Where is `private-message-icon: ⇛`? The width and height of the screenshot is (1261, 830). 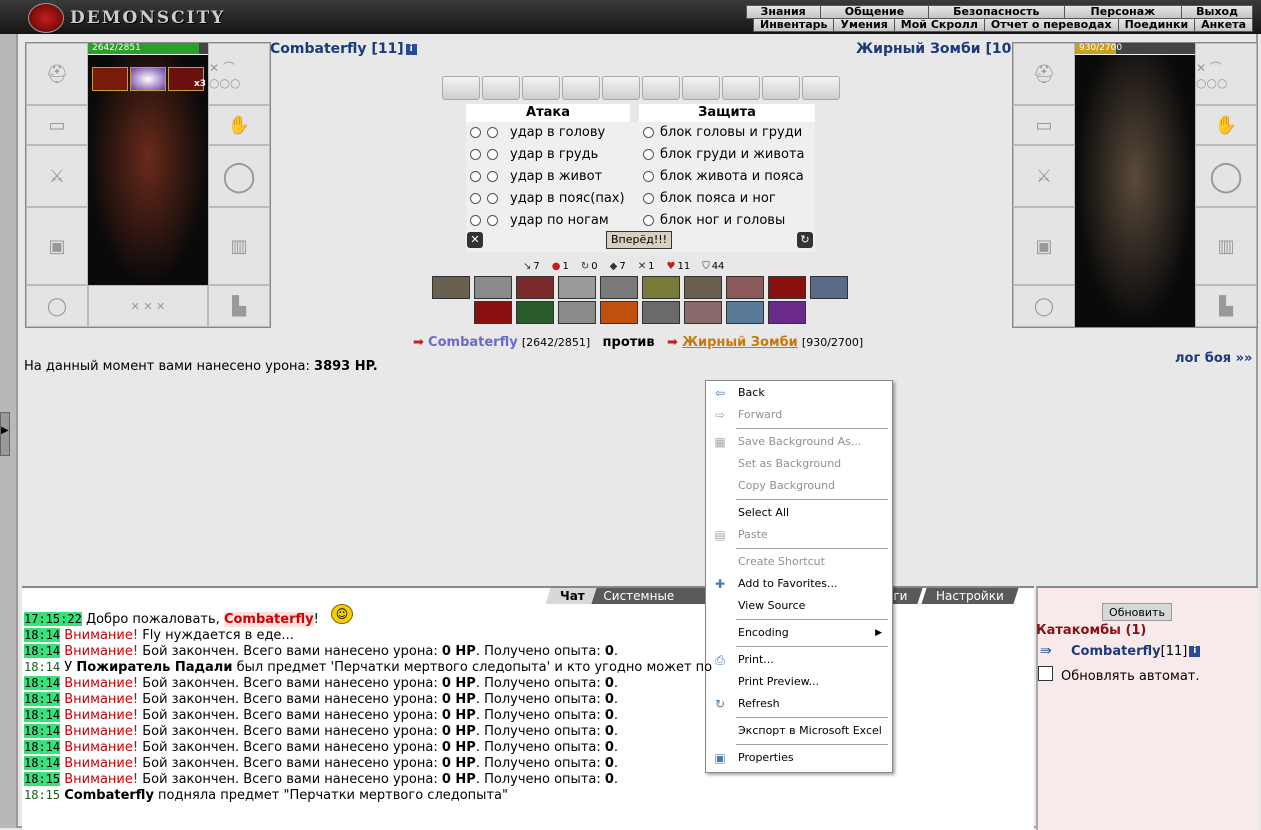 private-message-icon: ⇛ is located at coordinates (1050, 651).